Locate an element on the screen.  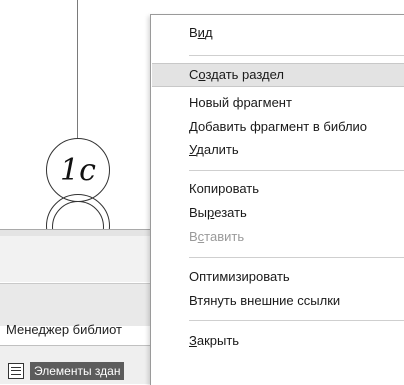
marker-label: 1с is located at coordinates (78, 170).